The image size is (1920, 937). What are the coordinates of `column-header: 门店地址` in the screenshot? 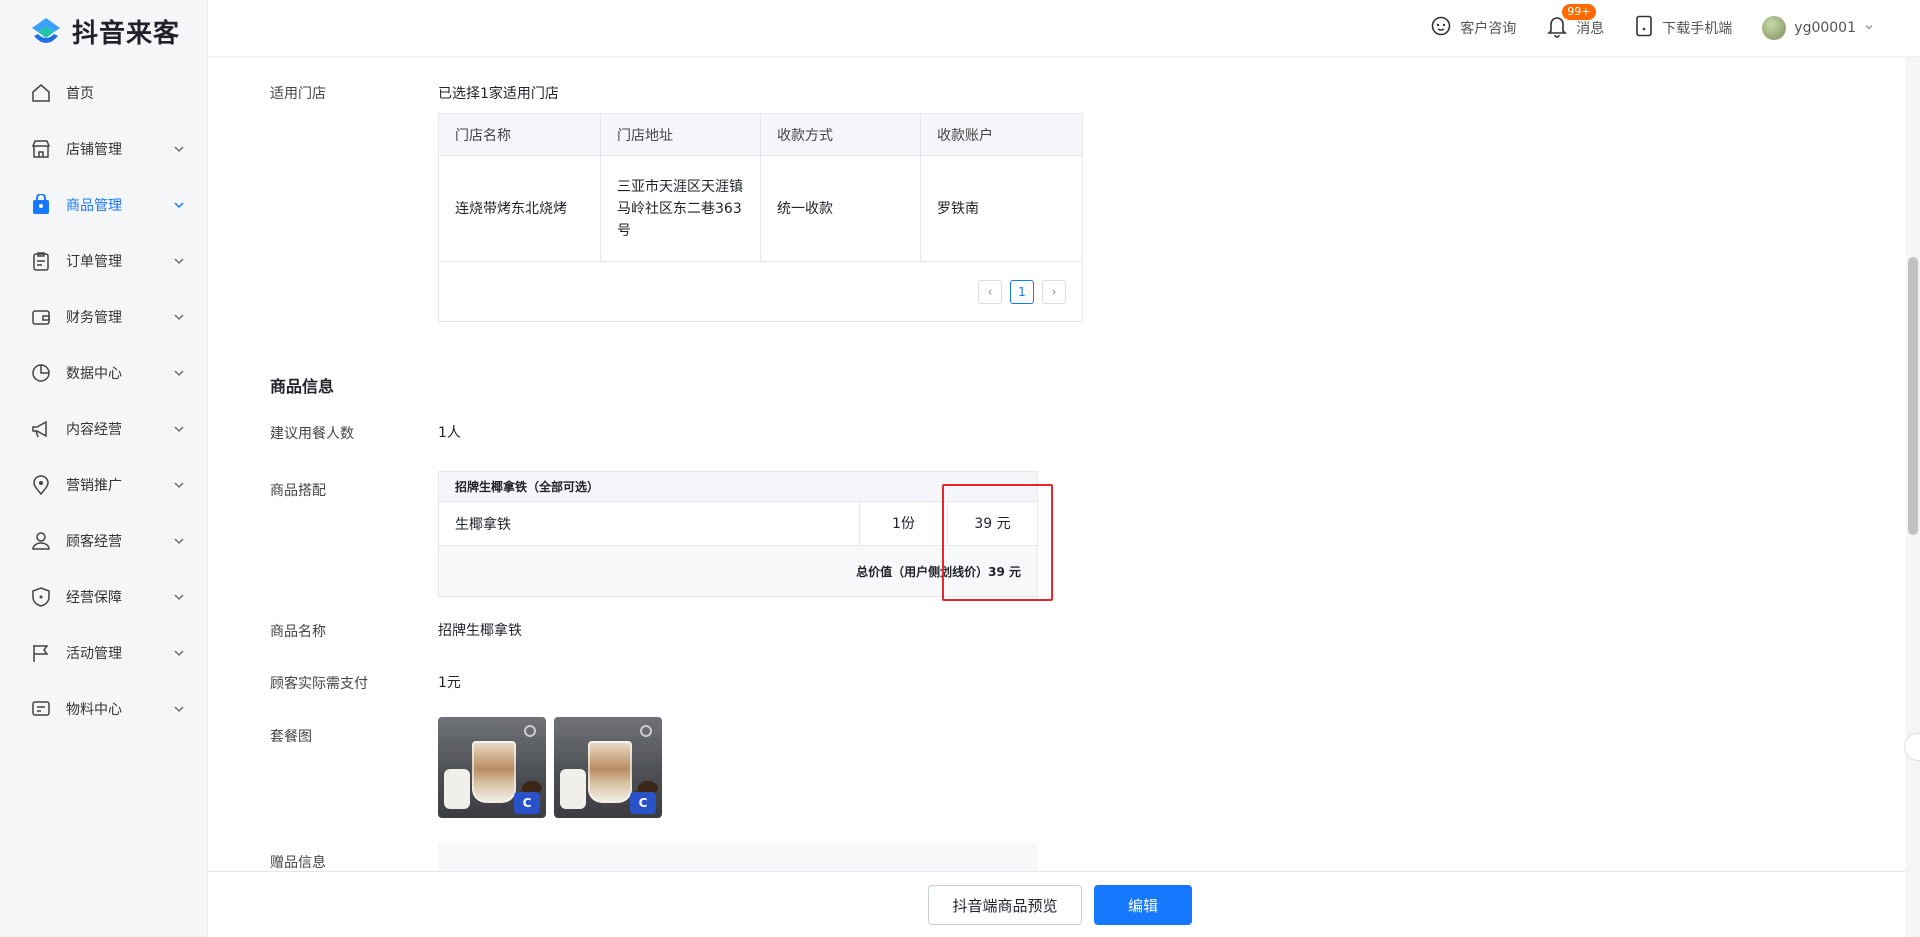 It's located at (680, 134).